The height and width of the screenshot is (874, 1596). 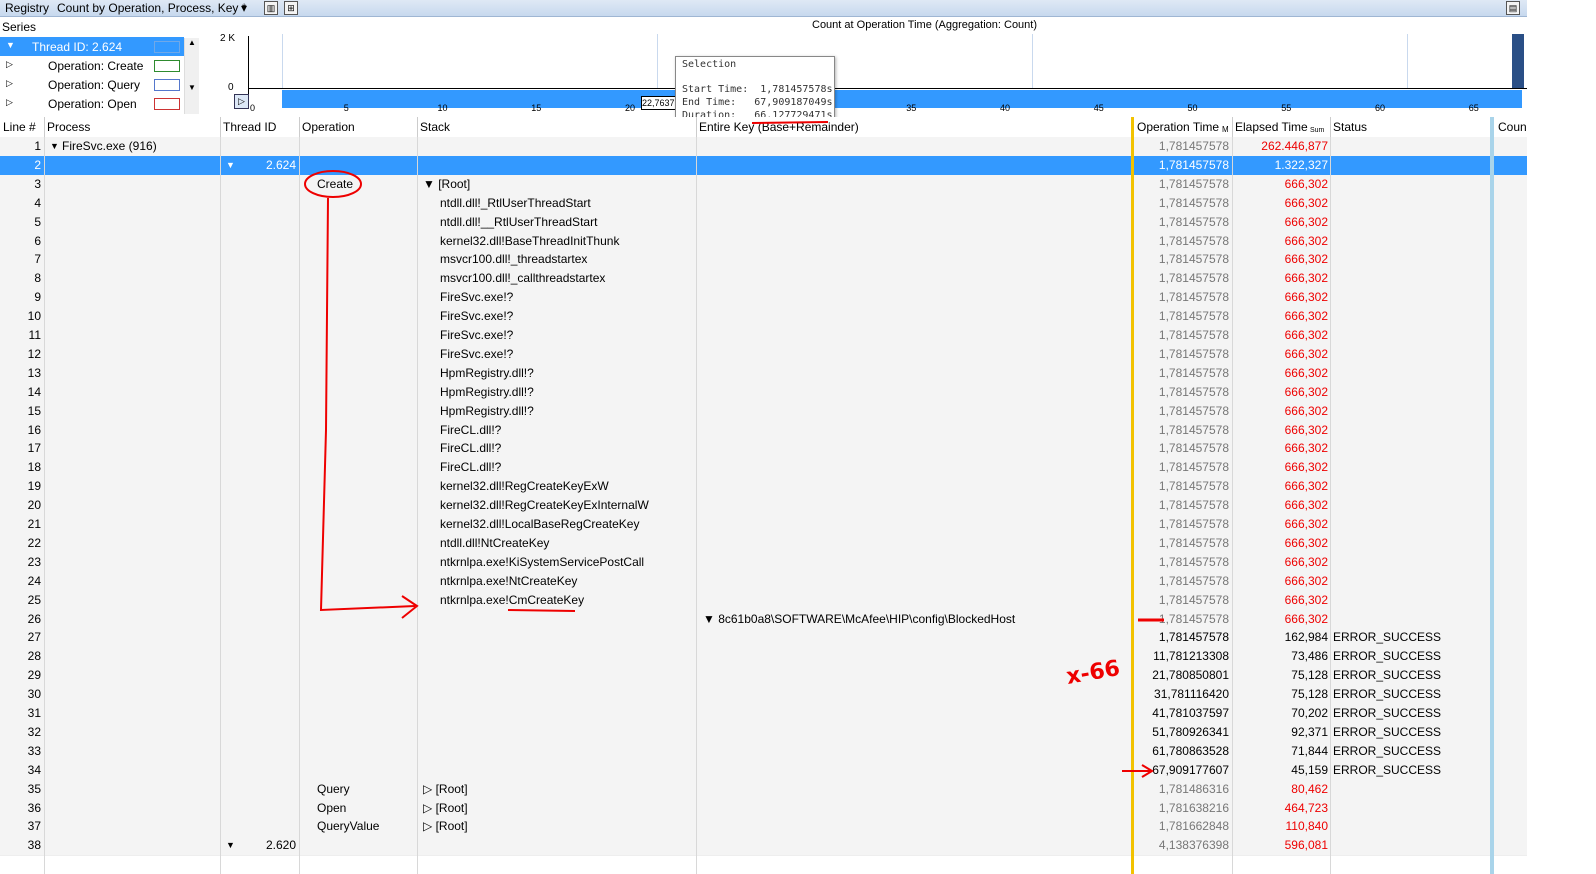 What do you see at coordinates (1092, 673) in the screenshot?
I see `handwritten-note: x-66` at bounding box center [1092, 673].